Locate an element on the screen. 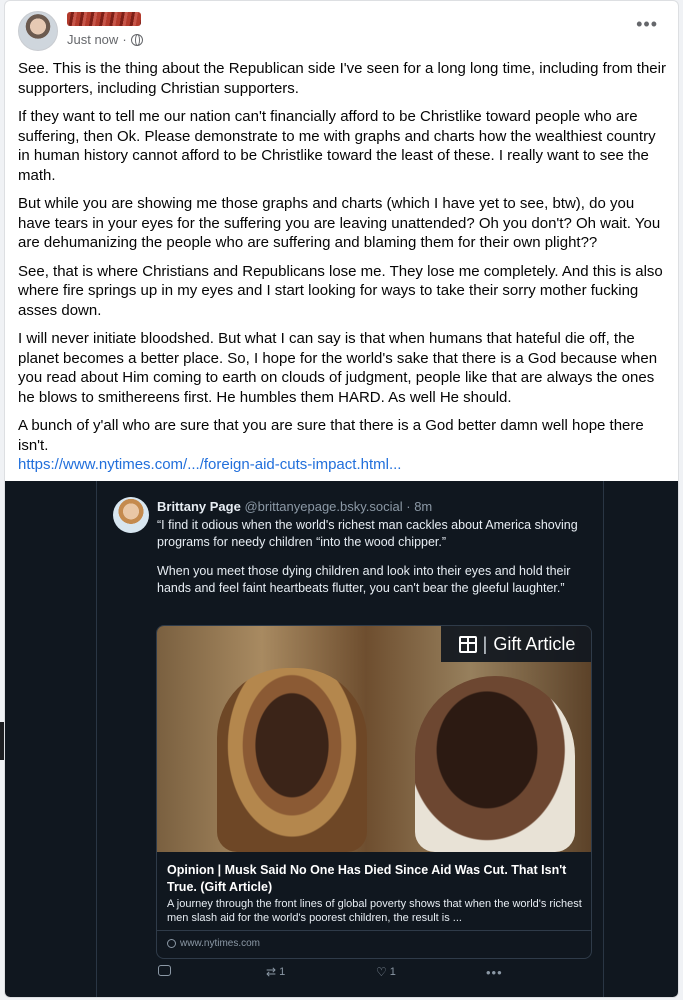  reply-icon is located at coordinates (164, 970).